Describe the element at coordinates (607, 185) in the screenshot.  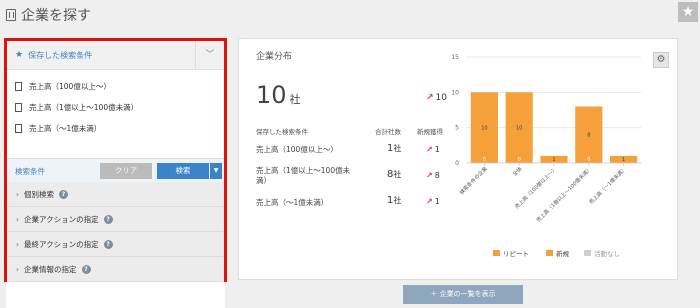
I see `x-tick-label: 売上高（～1億未満）` at that location.